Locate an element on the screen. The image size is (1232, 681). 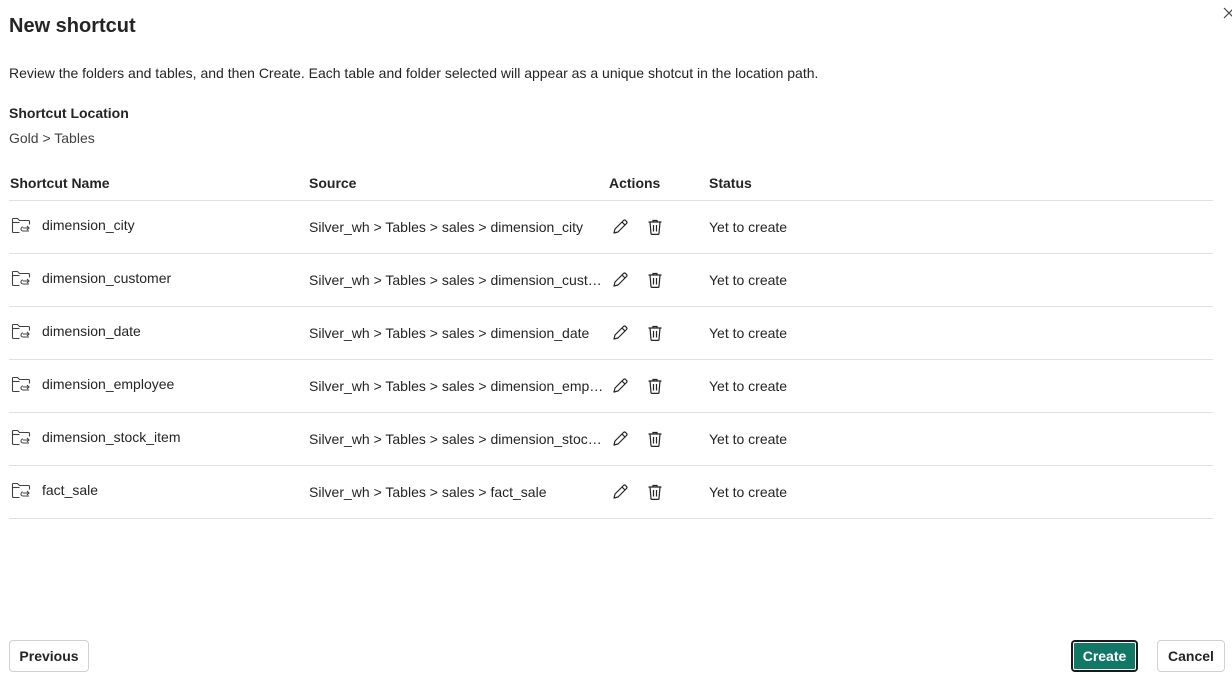
shortcut-location-value: Gold > Tables is located at coordinates (52, 138).